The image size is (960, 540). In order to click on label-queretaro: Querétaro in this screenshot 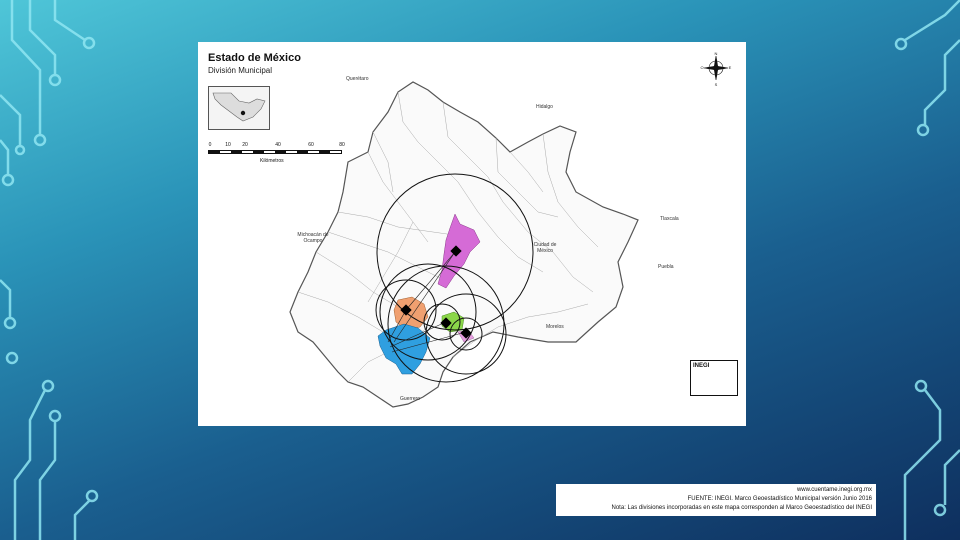, I will do `click(357, 79)`.